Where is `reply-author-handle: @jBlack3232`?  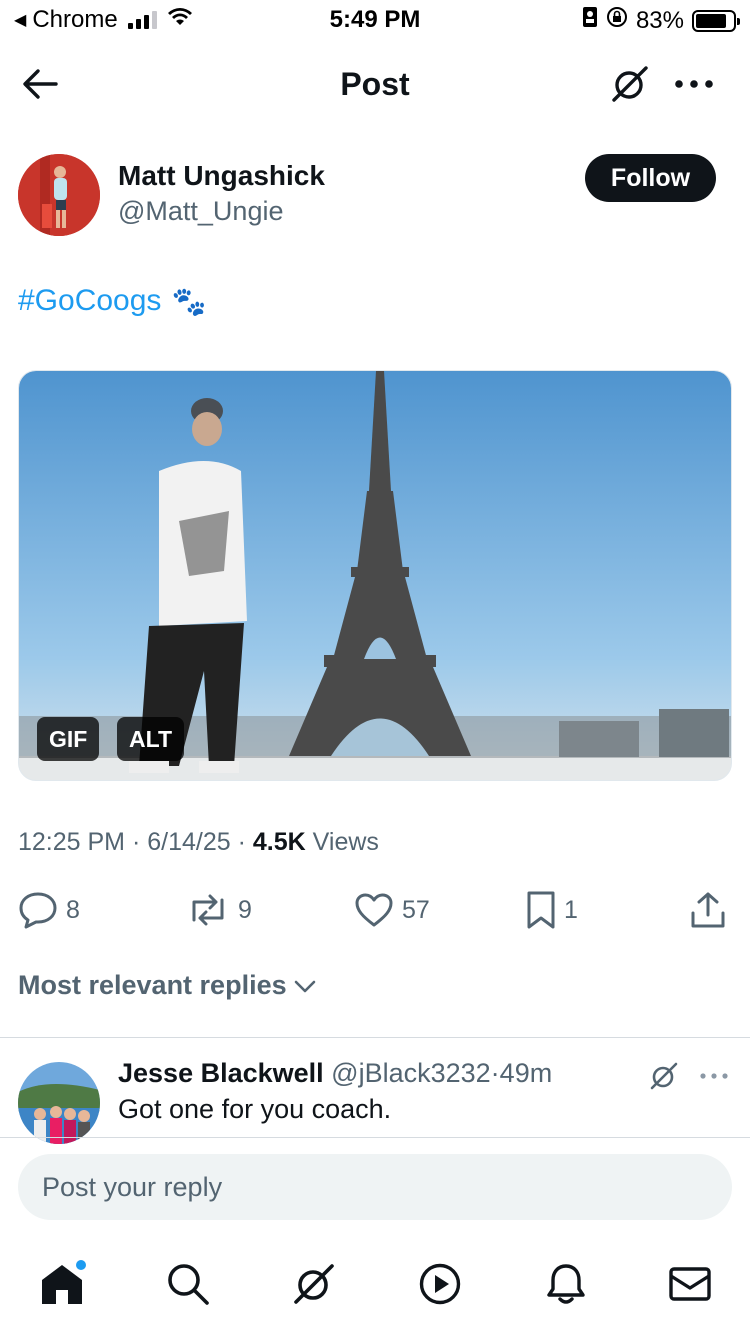
reply-author-handle: @jBlack3232 is located at coordinates (411, 1073).